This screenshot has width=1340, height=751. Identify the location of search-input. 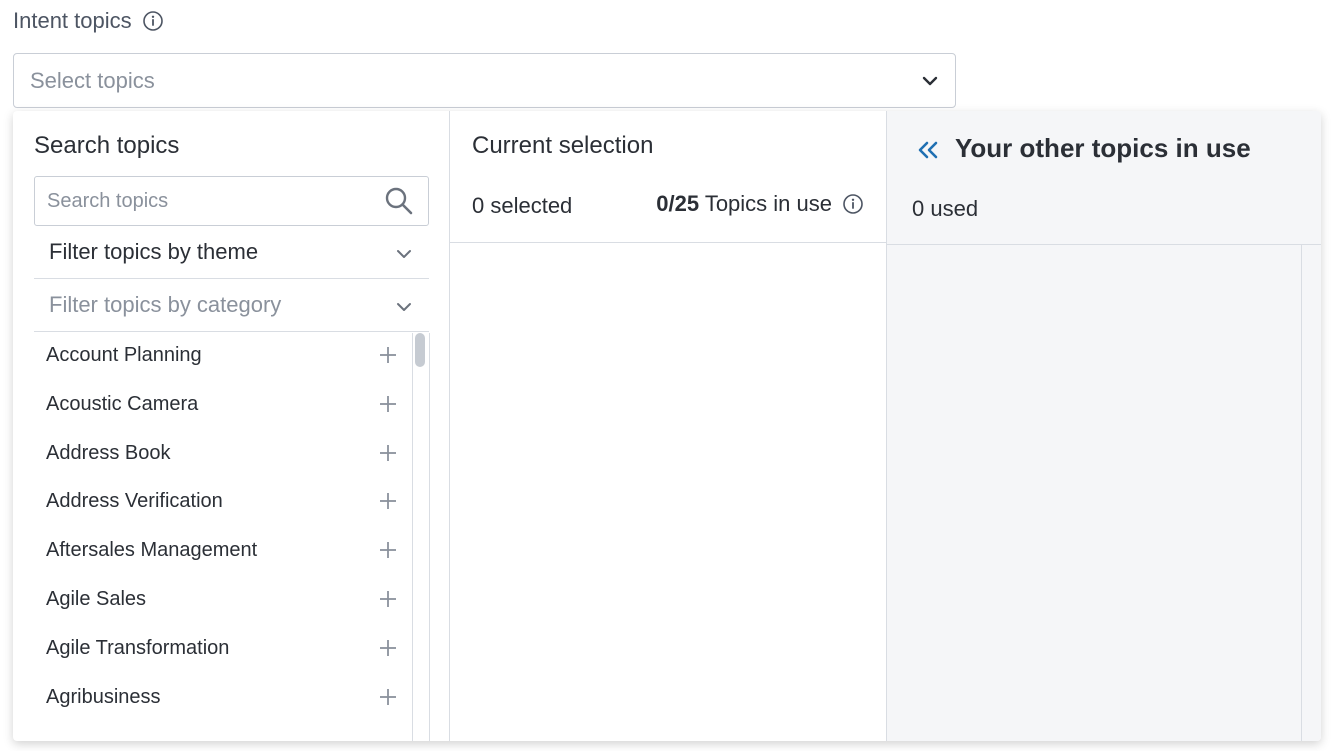
(211, 201).